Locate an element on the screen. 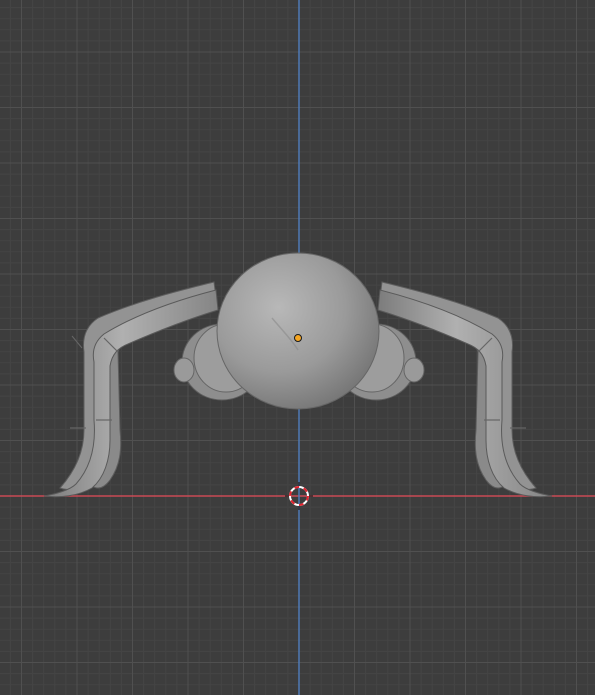  left-front-legs is located at coordinates (131, 393).